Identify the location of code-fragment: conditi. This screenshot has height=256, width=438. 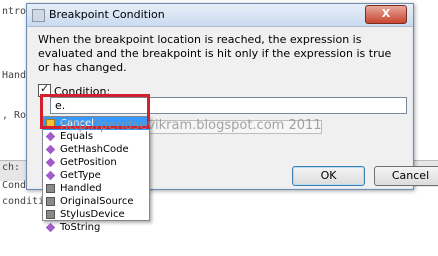
(23, 201).